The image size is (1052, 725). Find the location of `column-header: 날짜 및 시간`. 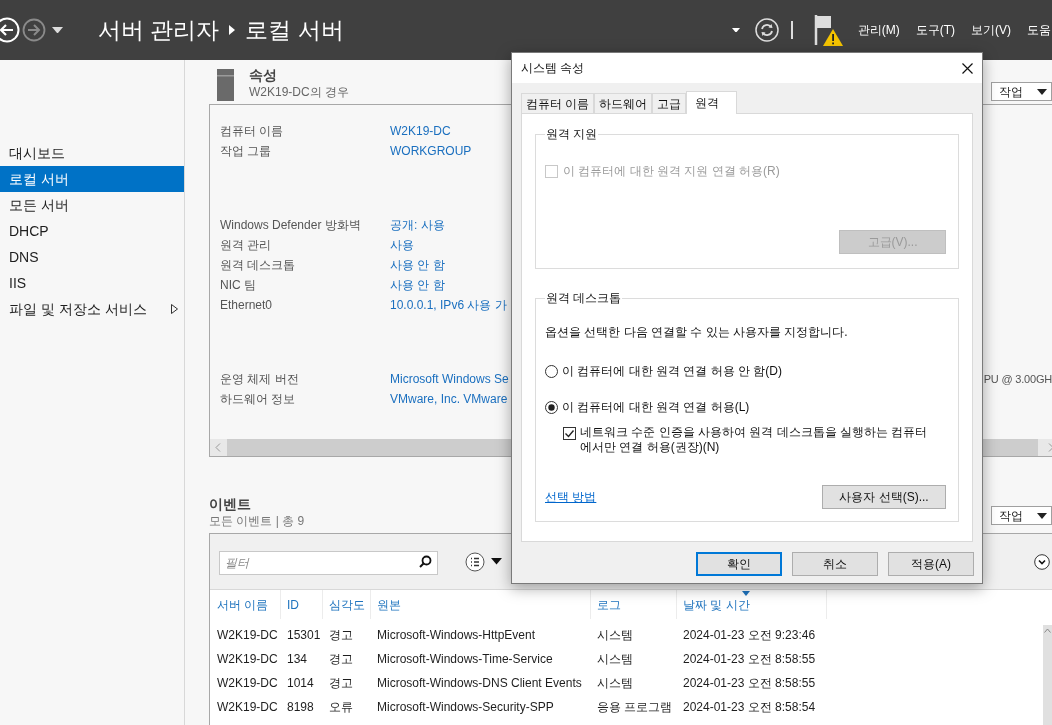

column-header: 날짜 및 시간 is located at coordinates (752, 604).